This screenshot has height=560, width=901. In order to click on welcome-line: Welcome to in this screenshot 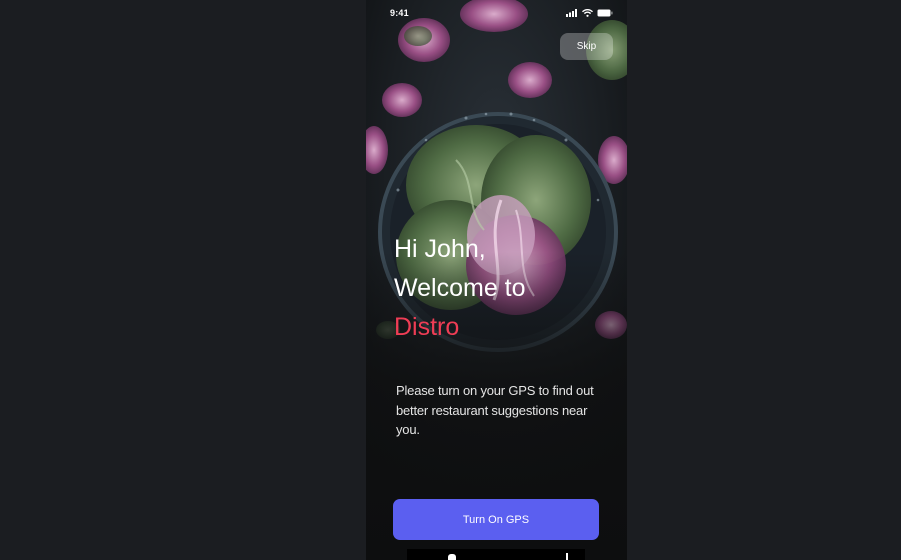, I will do `click(460, 288)`.